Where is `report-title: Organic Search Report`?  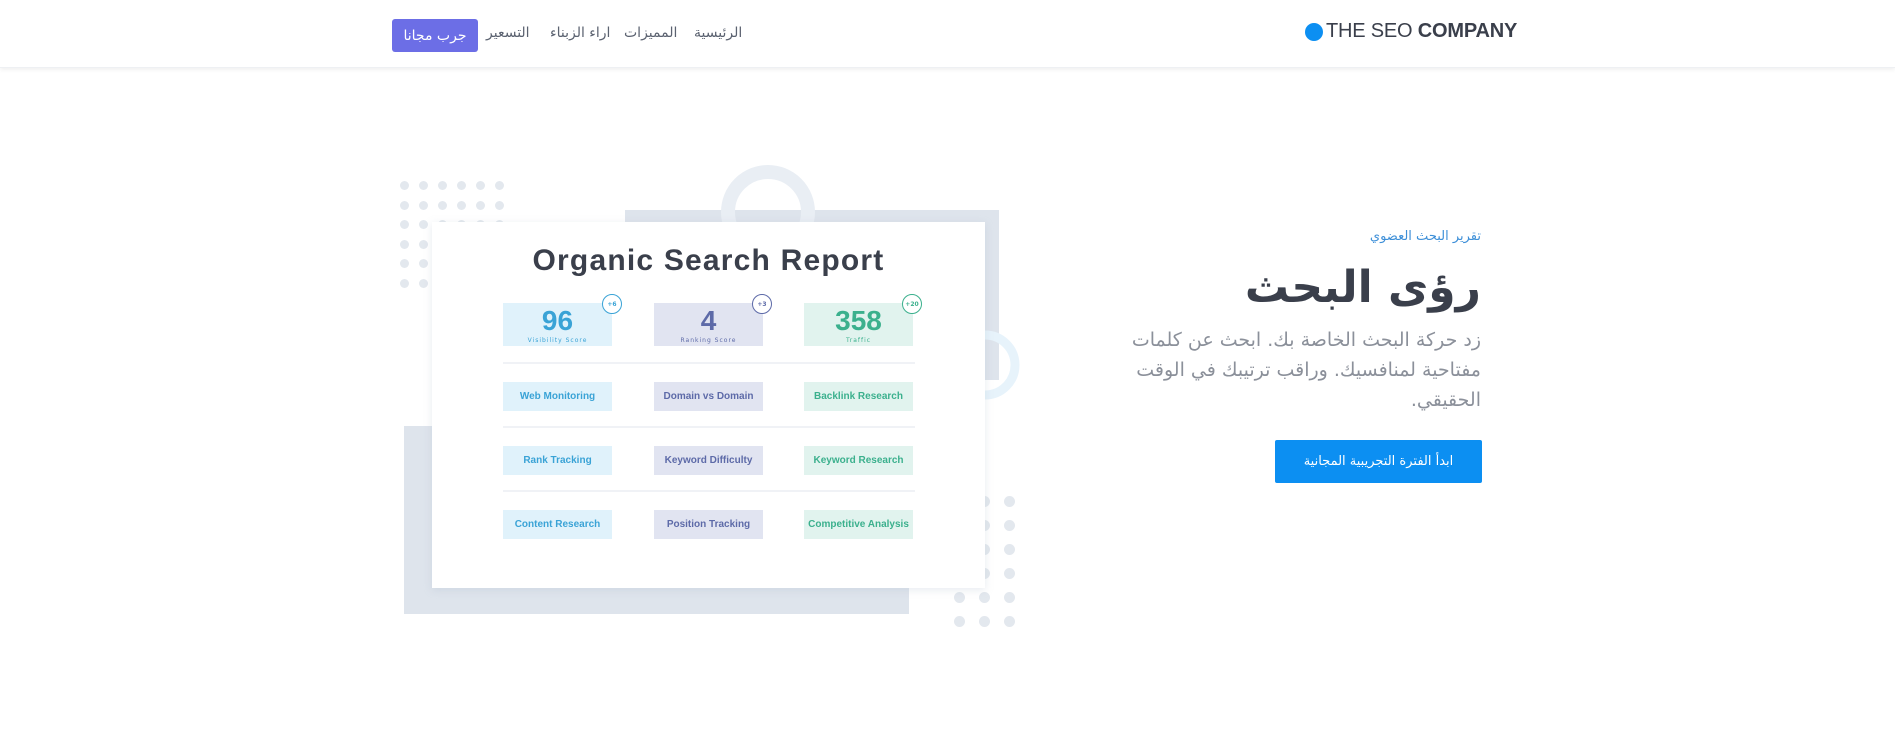
report-title: Organic Search Report is located at coordinates (708, 260).